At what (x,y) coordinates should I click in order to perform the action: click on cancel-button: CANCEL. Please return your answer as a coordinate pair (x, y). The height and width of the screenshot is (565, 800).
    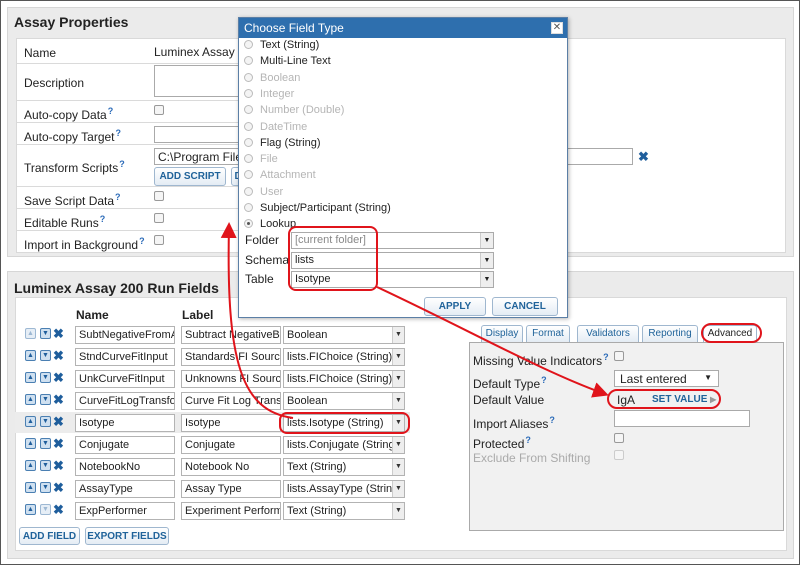
    Looking at the image, I should click on (525, 306).